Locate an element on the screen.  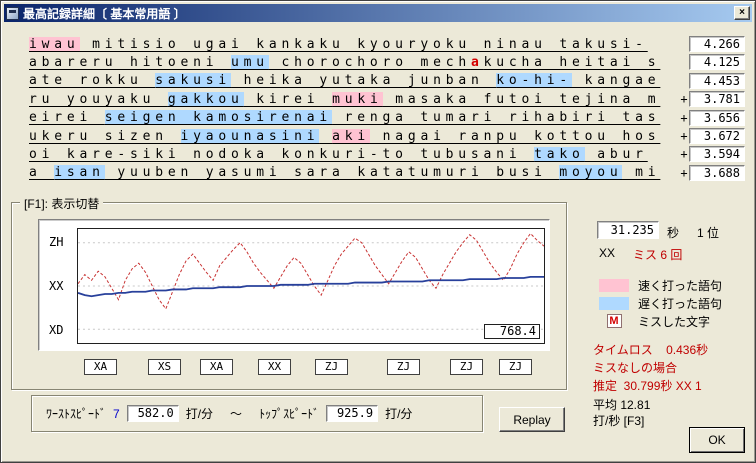
text-segment: renga tumari rihabiri tas is located at coordinates (496, 118).